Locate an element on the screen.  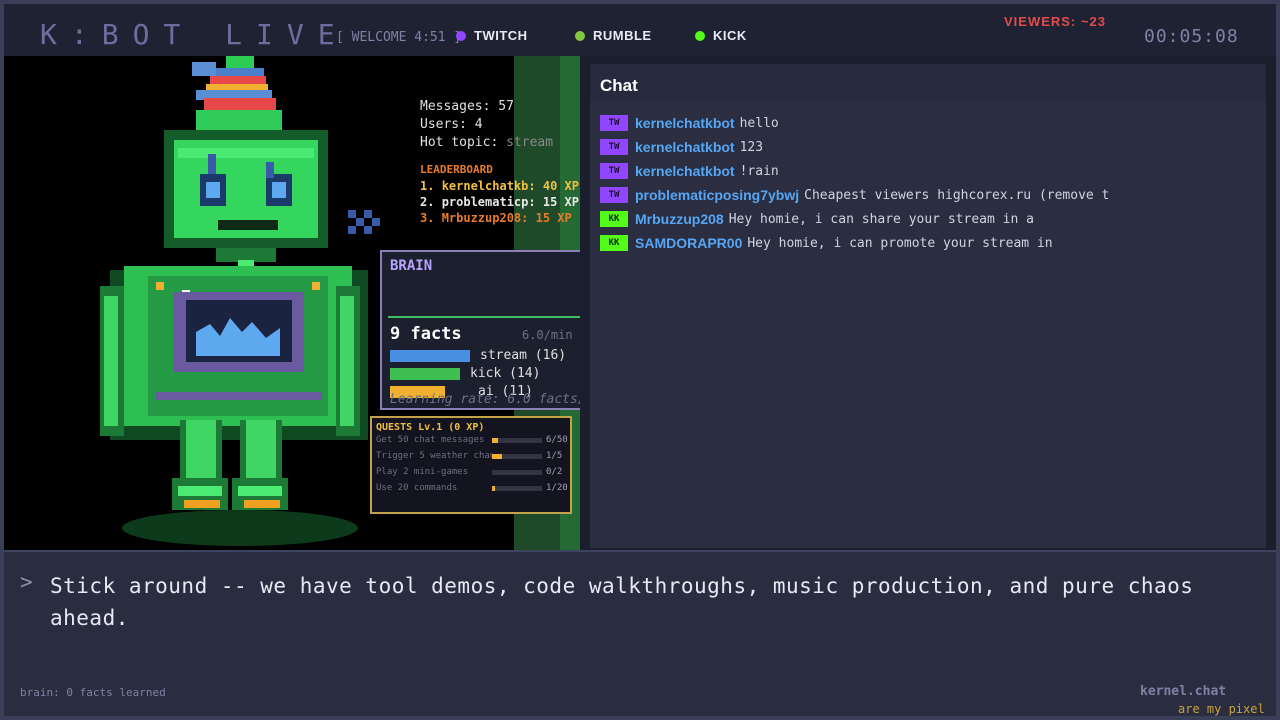
platform-twitch: TWITCH is located at coordinates (492, 35).